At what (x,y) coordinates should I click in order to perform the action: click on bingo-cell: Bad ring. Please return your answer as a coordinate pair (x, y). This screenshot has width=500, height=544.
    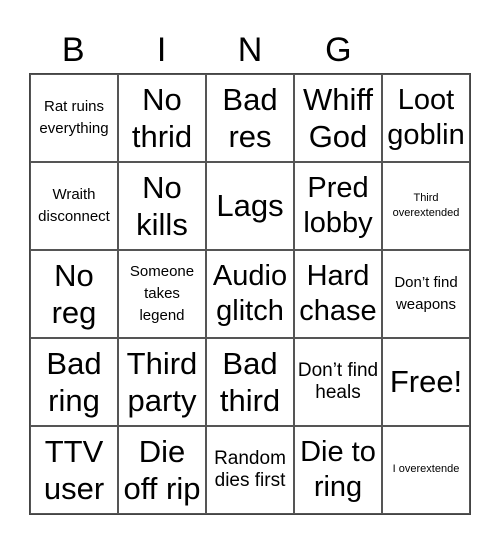
    Looking at the image, I should click on (74, 382).